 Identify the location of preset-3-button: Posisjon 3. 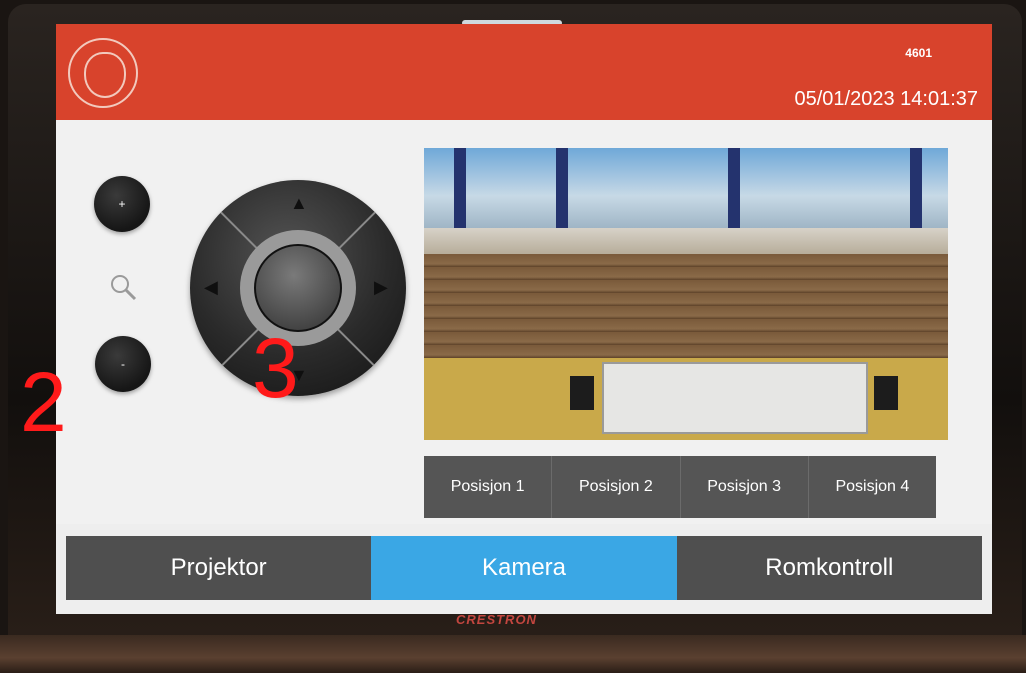
(745, 487).